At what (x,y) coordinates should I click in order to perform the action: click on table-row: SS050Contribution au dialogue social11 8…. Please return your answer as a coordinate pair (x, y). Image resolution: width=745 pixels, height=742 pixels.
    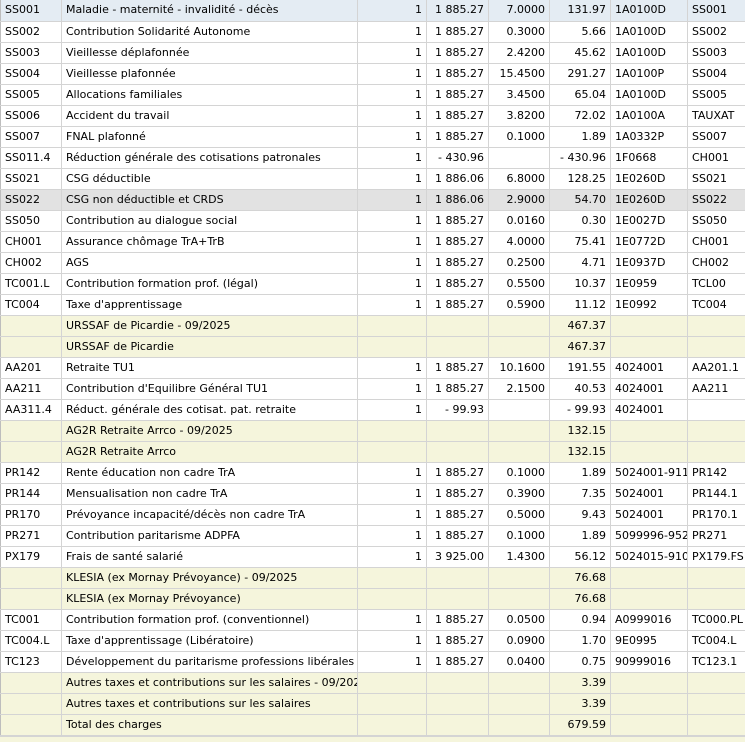
    Looking at the image, I should click on (373, 220).